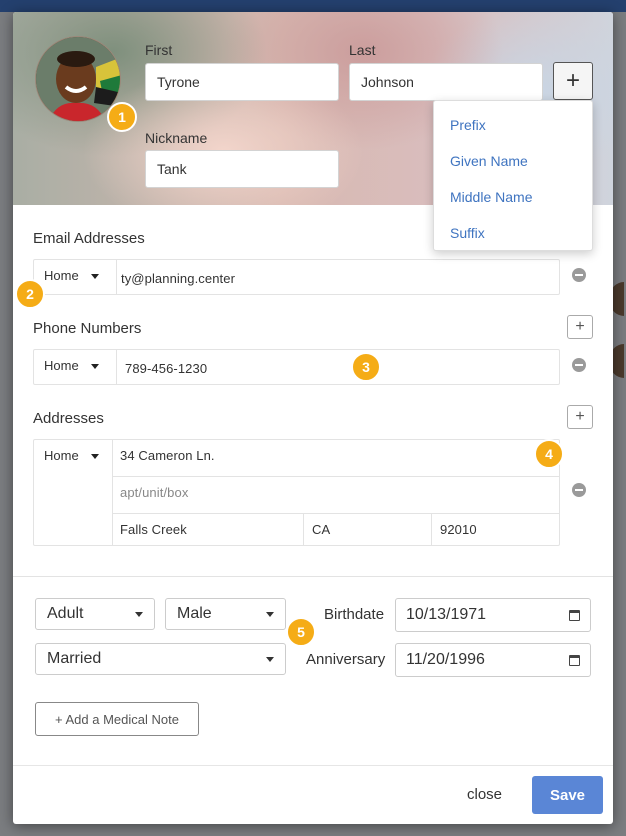 This screenshot has height=836, width=626. What do you see at coordinates (87, 328) in the screenshot?
I see `phone-section-title: Phone Numbers` at bounding box center [87, 328].